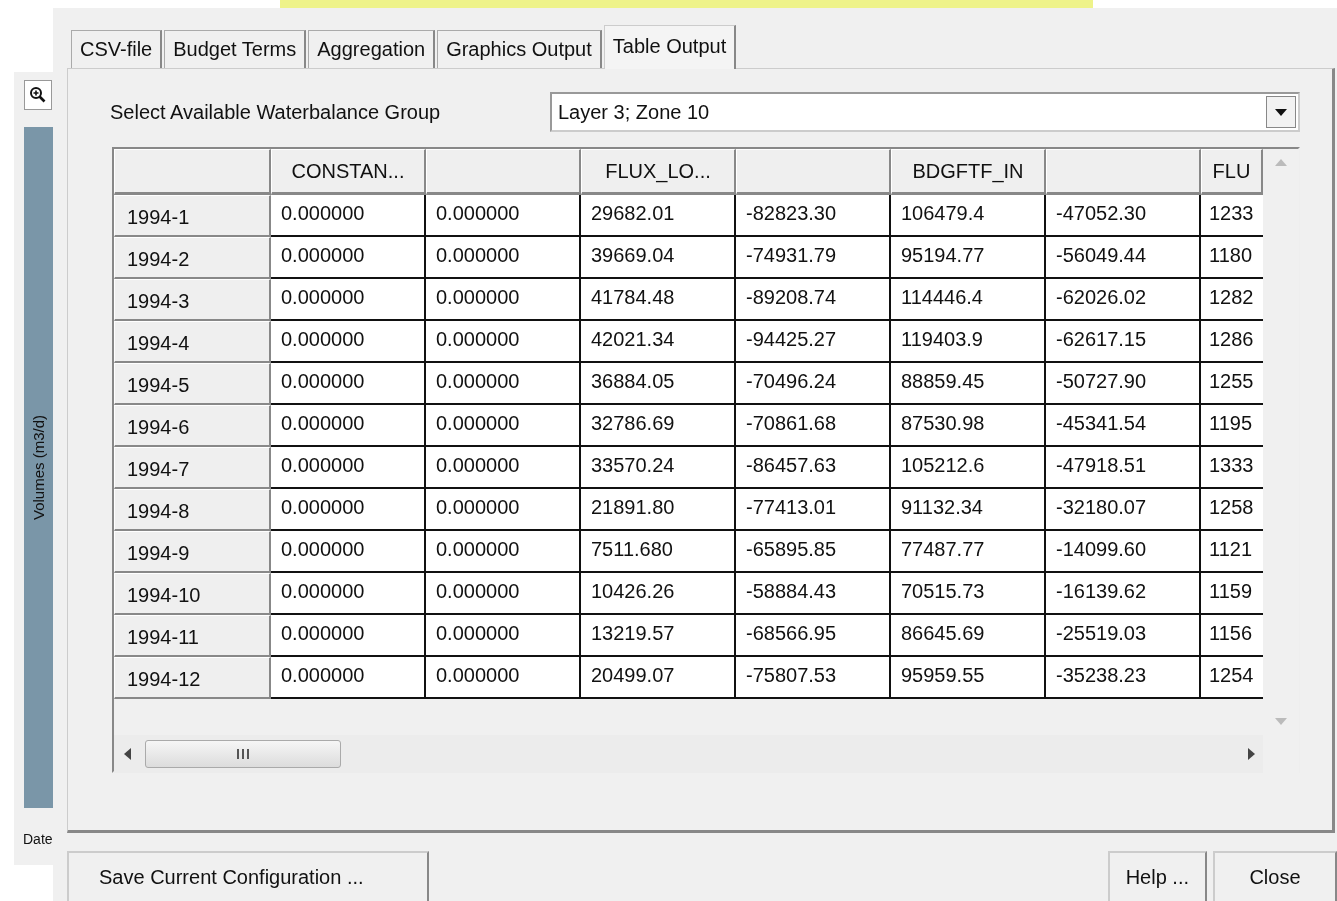 This screenshot has height=901, width=1337. What do you see at coordinates (1232, 384) in the screenshot?
I see `table-cell: 1255` at bounding box center [1232, 384].